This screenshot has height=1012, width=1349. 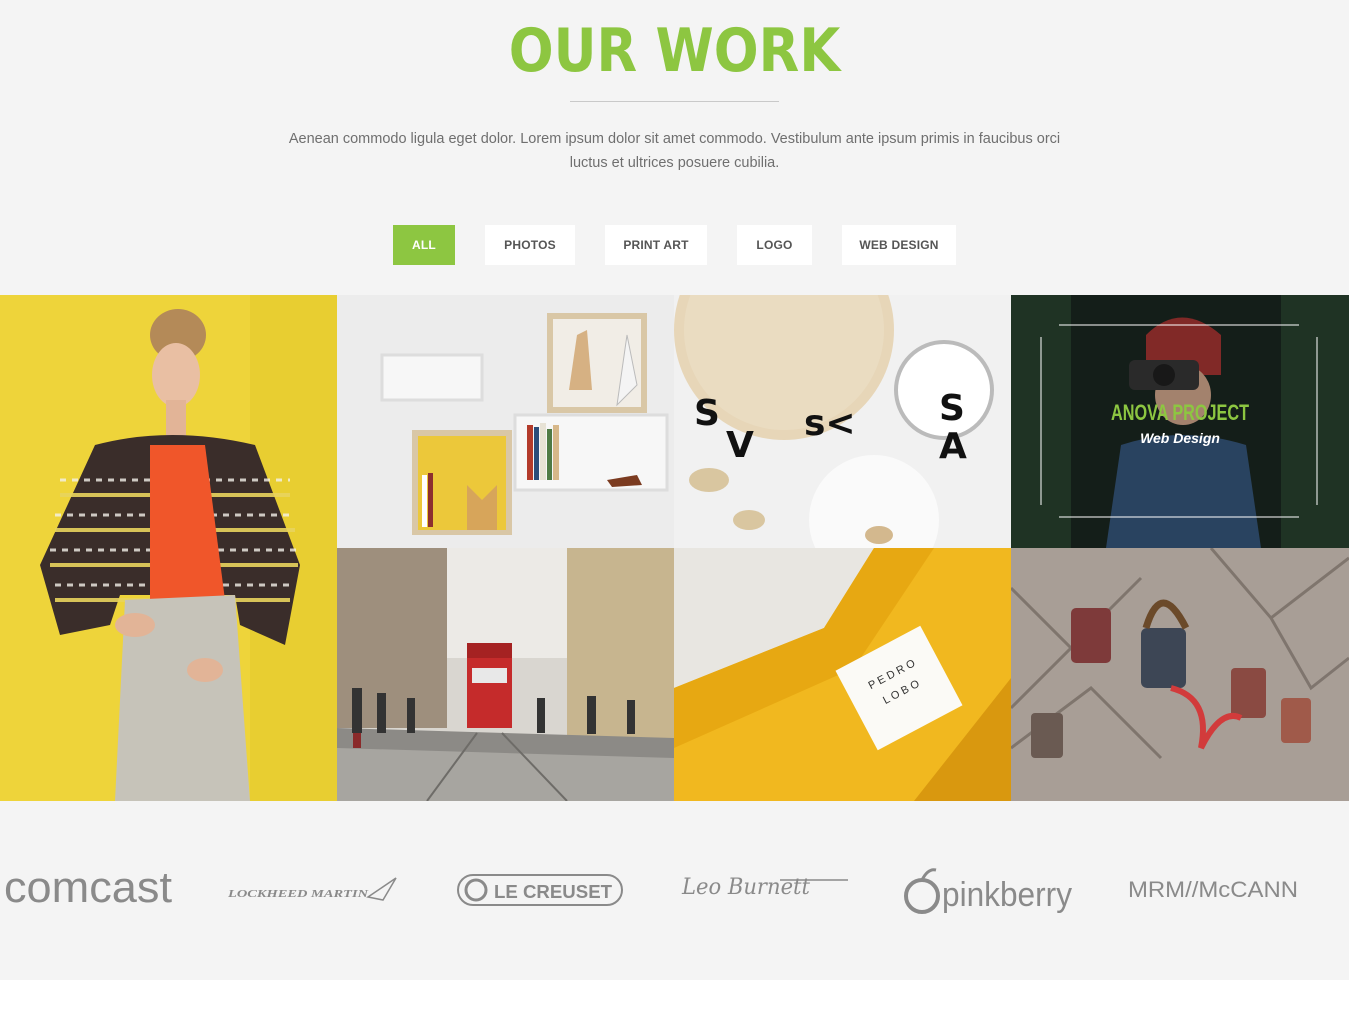 I want to click on portfolio-item-fashion, so click(x=168, y=548).